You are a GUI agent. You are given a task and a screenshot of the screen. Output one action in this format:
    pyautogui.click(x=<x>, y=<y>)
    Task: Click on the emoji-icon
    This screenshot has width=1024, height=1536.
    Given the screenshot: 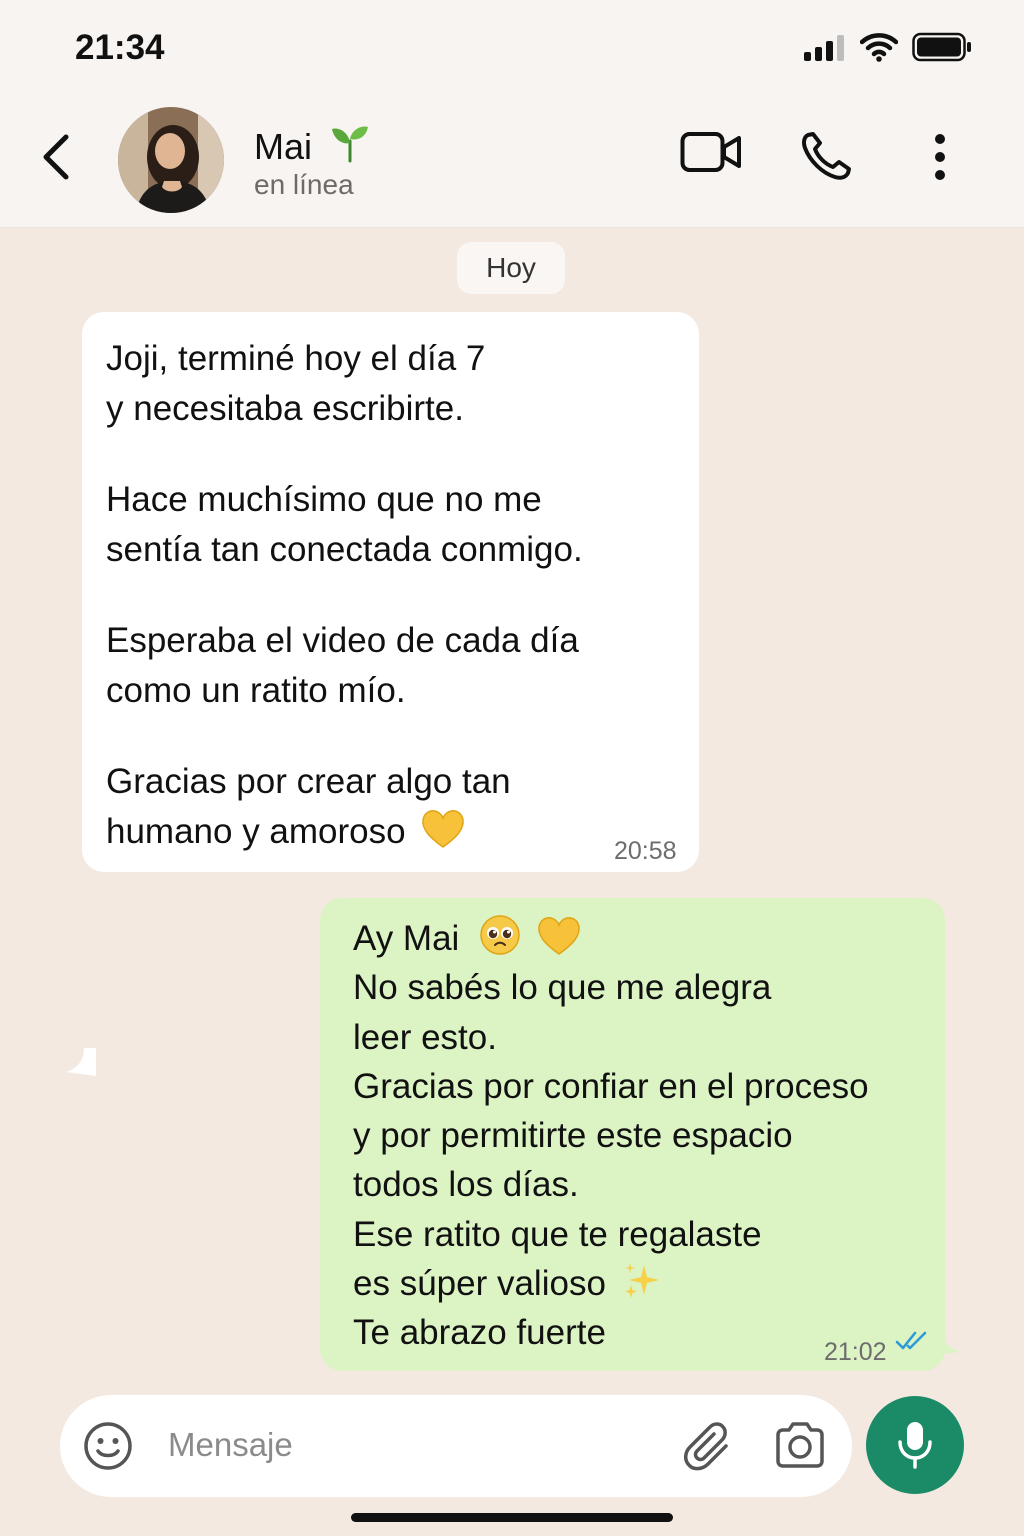 What is the action you would take?
    pyautogui.click(x=108, y=1446)
    